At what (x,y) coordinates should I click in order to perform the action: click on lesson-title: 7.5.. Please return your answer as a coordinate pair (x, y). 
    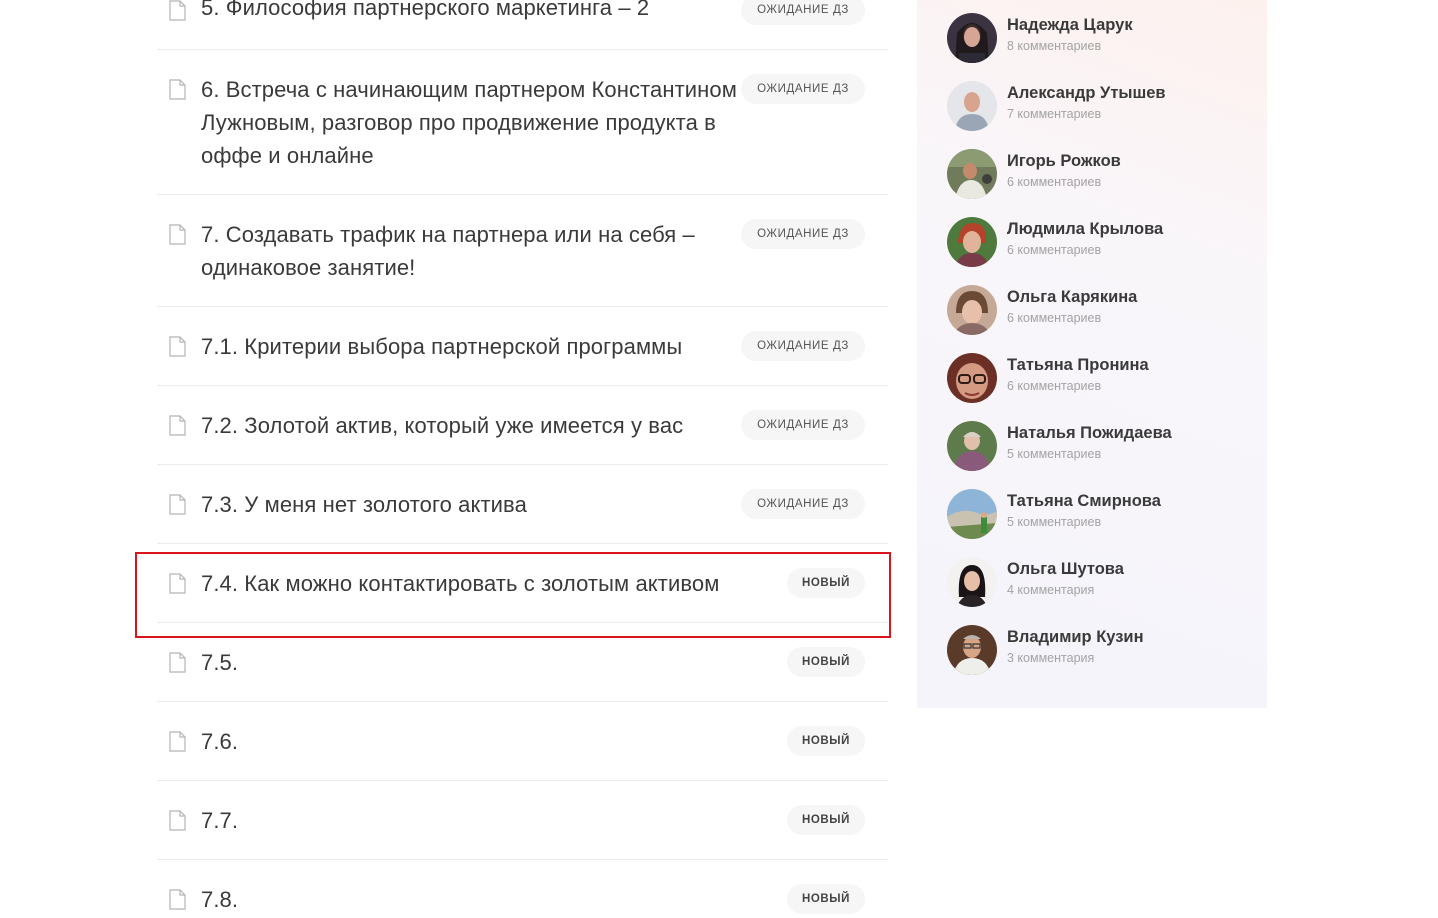
    Looking at the image, I should click on (491, 662).